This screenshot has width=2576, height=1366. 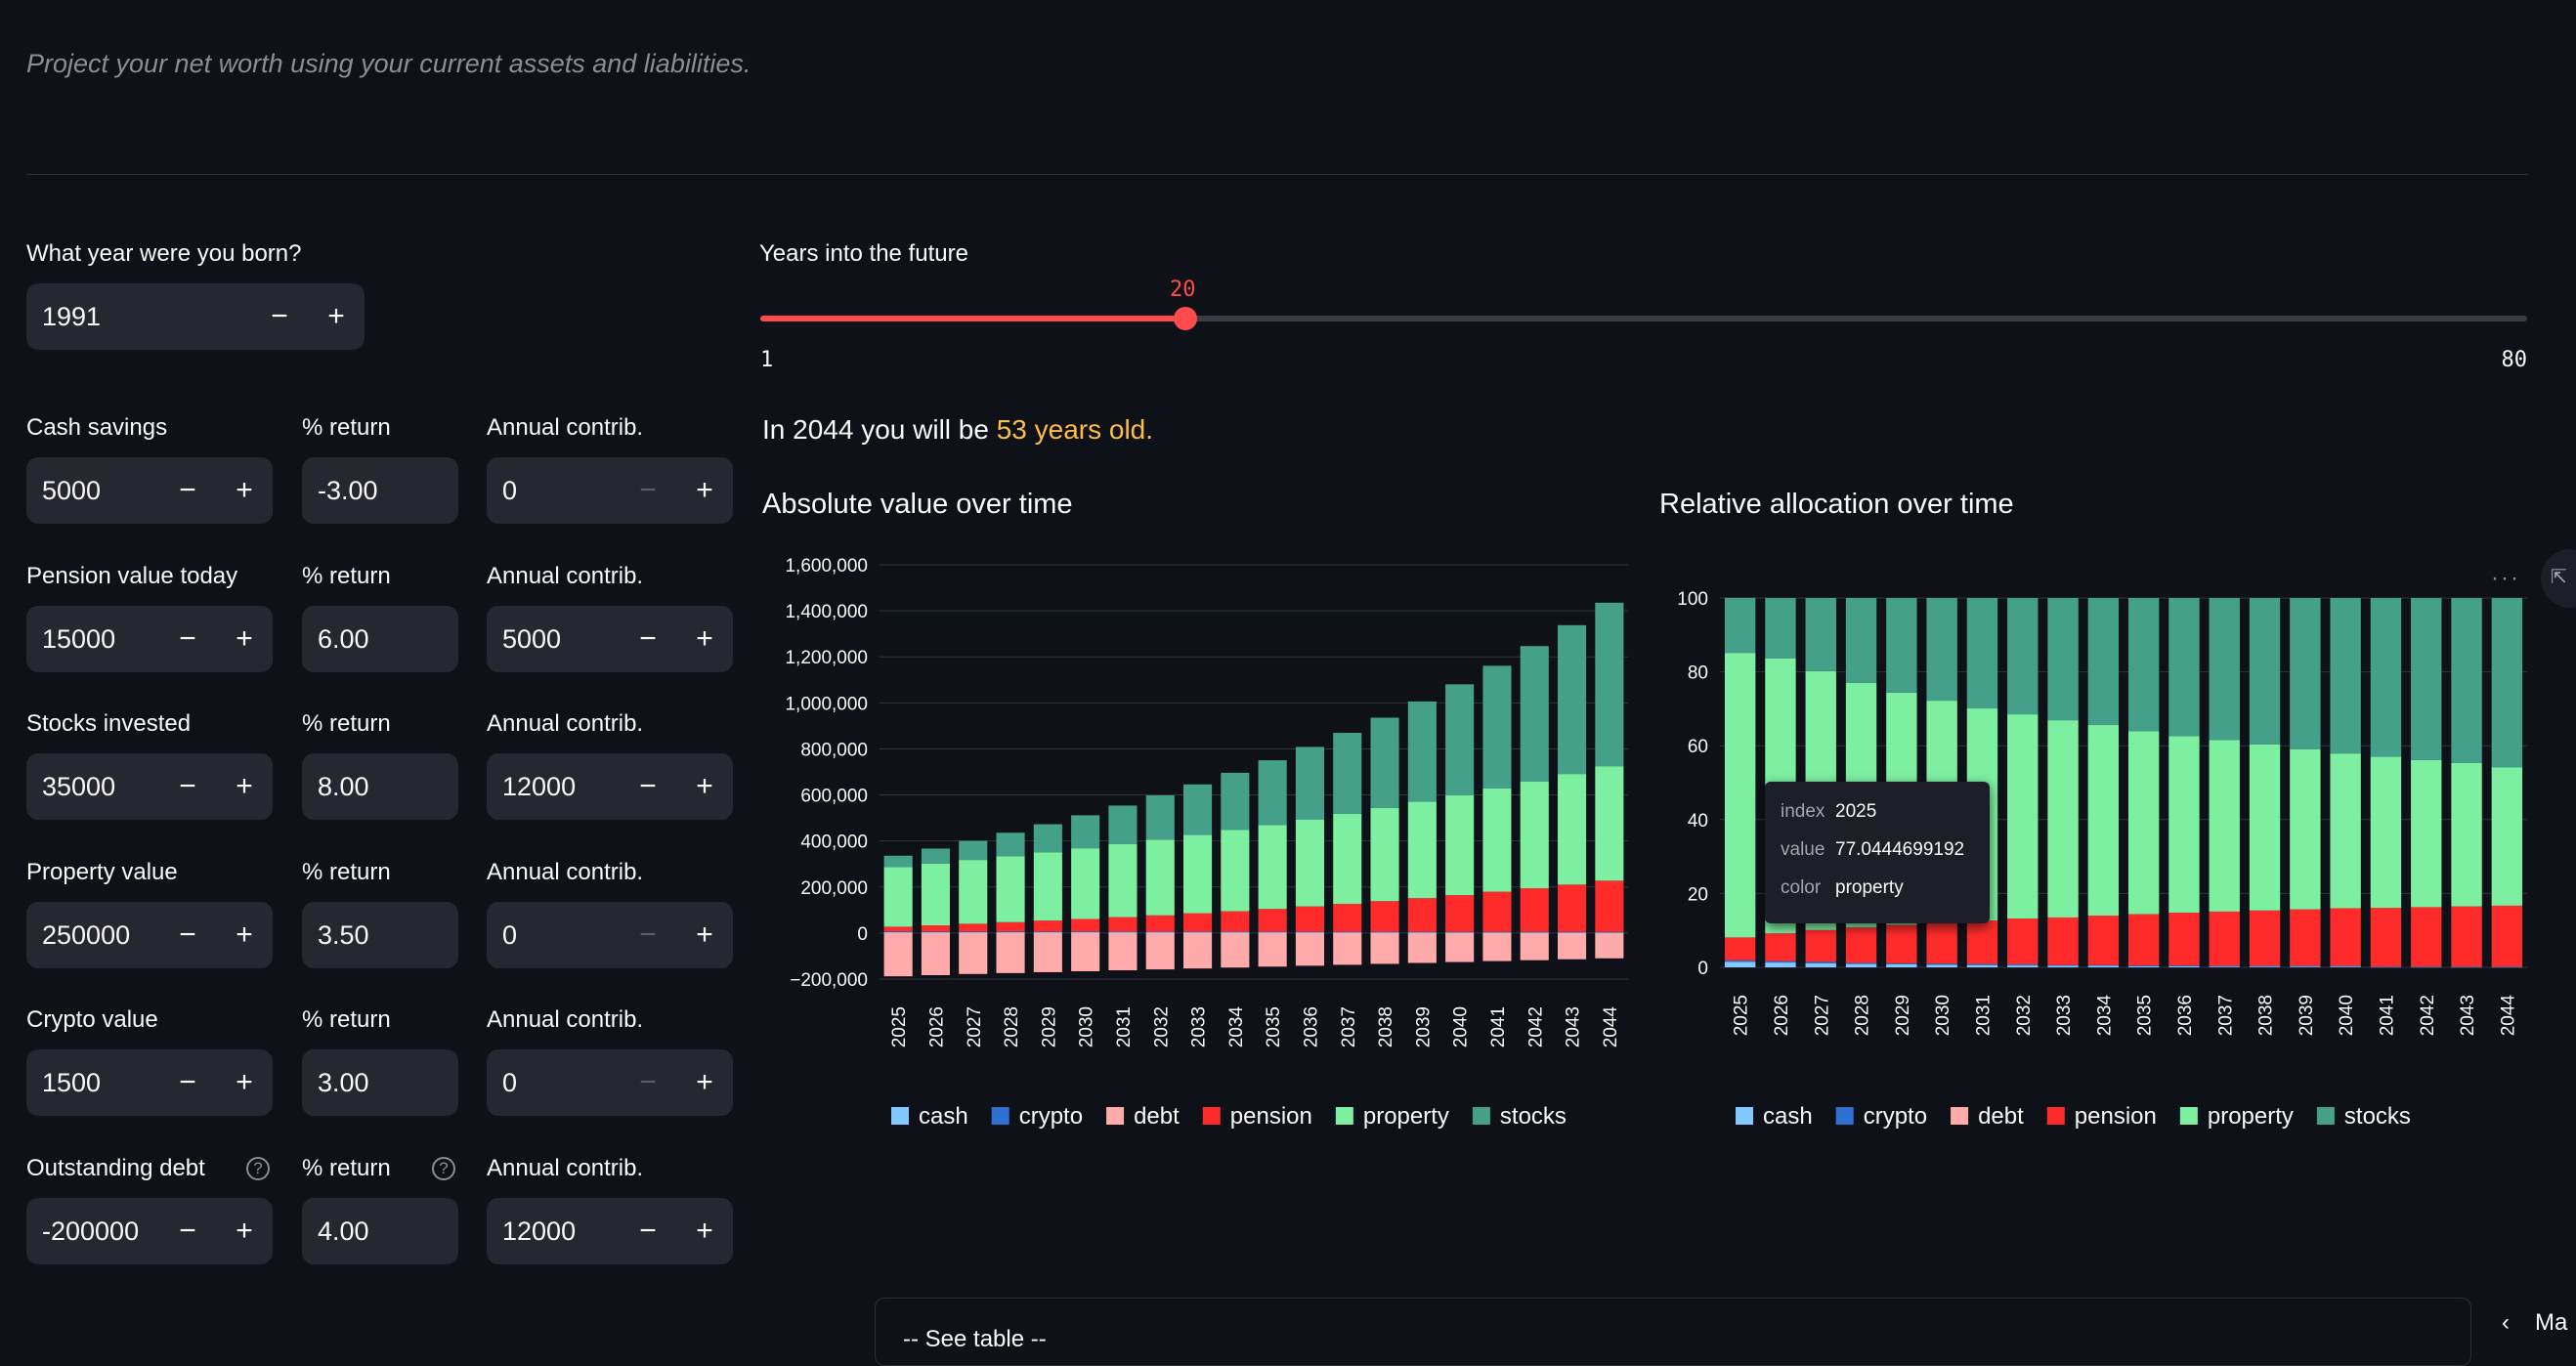 What do you see at coordinates (1185, 318) in the screenshot?
I see `years-slider-thumb` at bounding box center [1185, 318].